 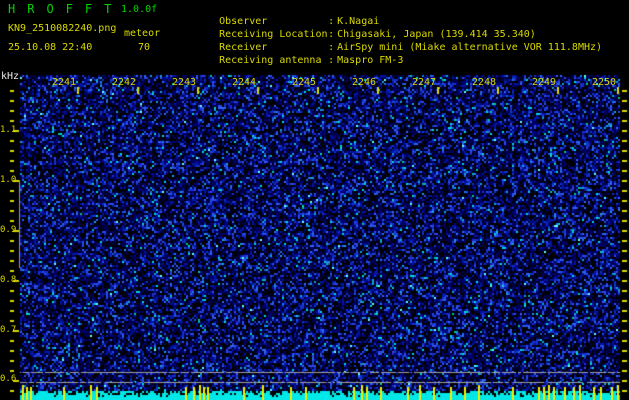 What do you see at coordinates (8, 180) in the screenshot?
I see `y-tick-label: 1.0` at bounding box center [8, 180].